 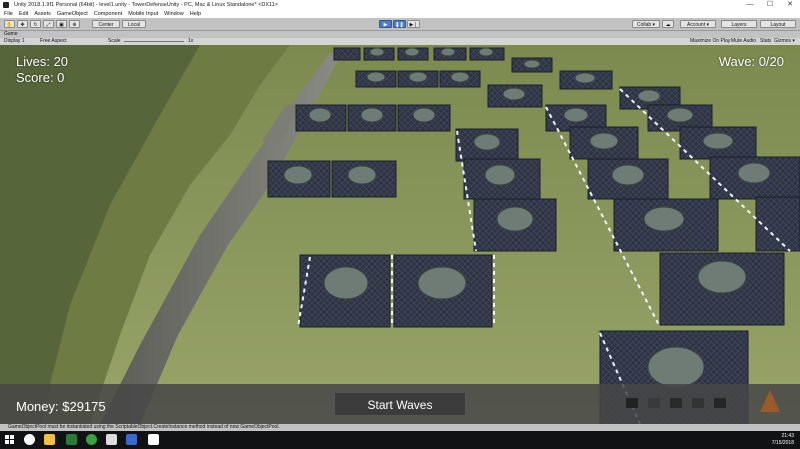 I want to click on mute-audio-toggle: Mute Audio, so click(x=743, y=41).